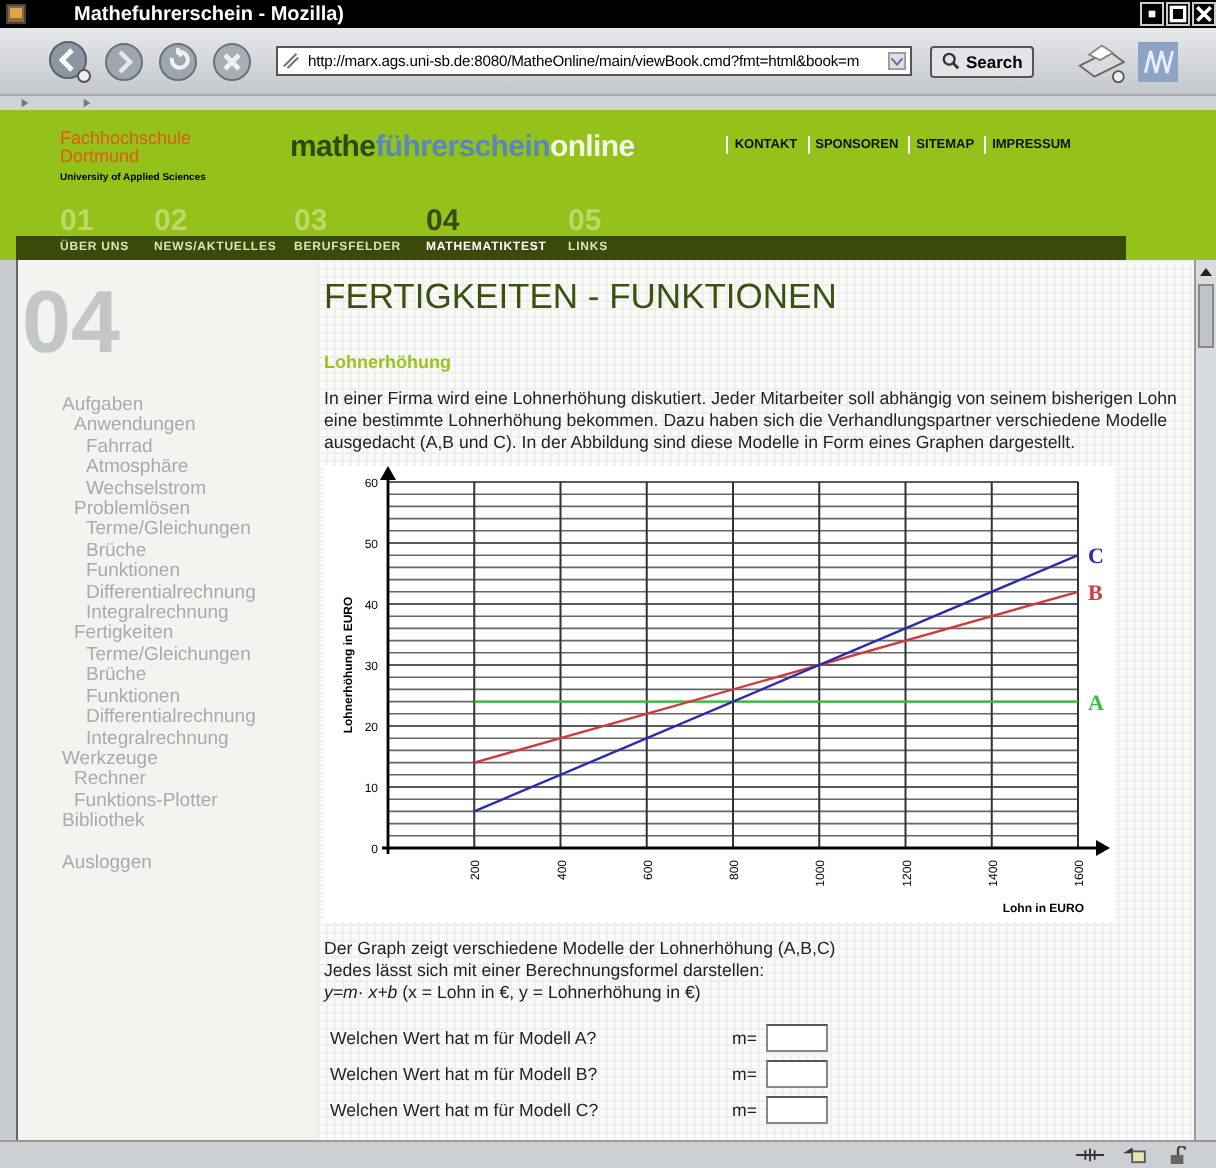 This screenshot has height=1168, width=1216. What do you see at coordinates (1152, 14) in the screenshot?
I see `minimize-icon` at bounding box center [1152, 14].